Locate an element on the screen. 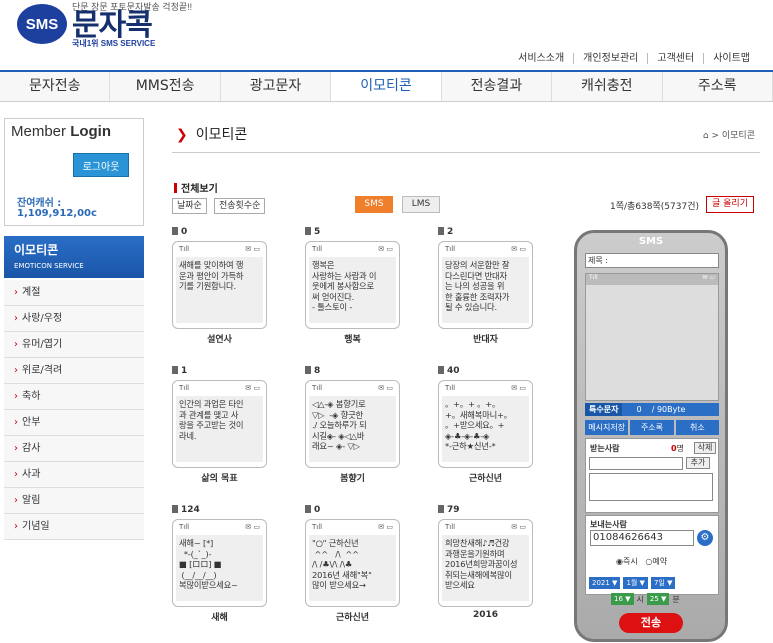  login-title: Member Login is located at coordinates (61, 131).